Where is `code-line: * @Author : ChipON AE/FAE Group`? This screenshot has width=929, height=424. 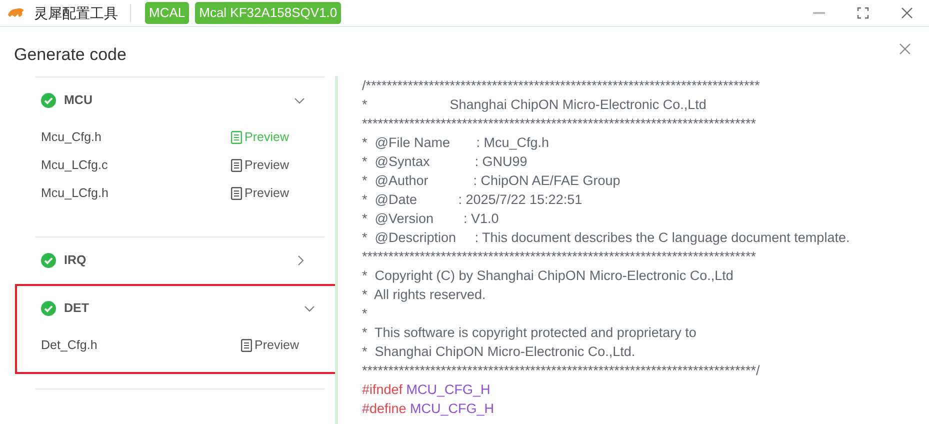
code-line: * @Author : ChipON AE/FAE Group is located at coordinates (492, 181).